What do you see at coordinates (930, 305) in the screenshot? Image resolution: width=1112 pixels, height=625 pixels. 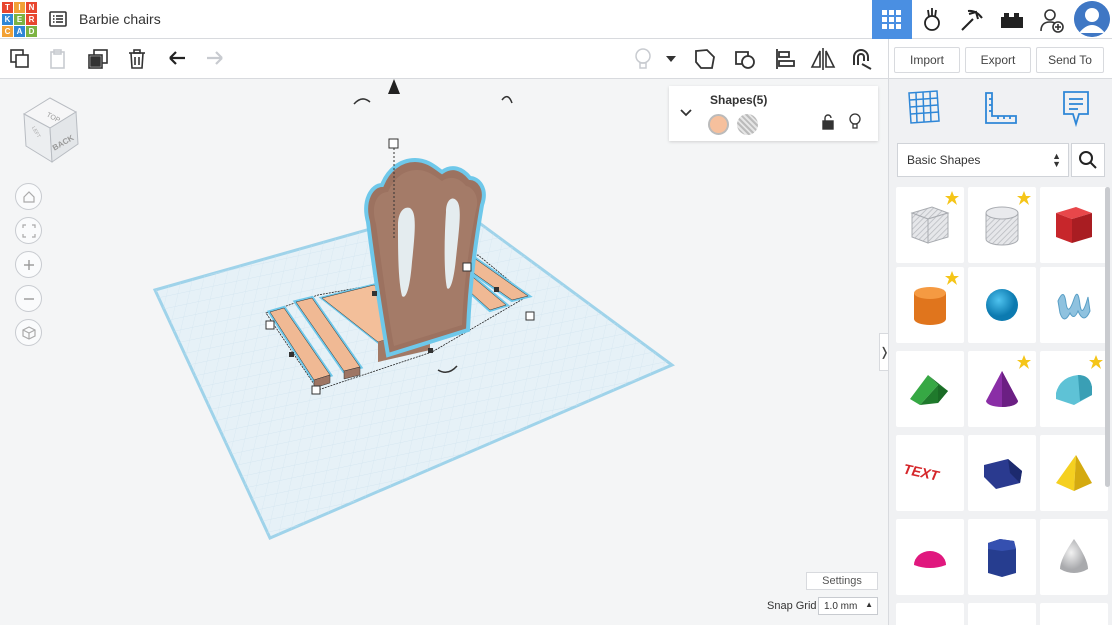 I see `shape-tile-cylinder` at bounding box center [930, 305].